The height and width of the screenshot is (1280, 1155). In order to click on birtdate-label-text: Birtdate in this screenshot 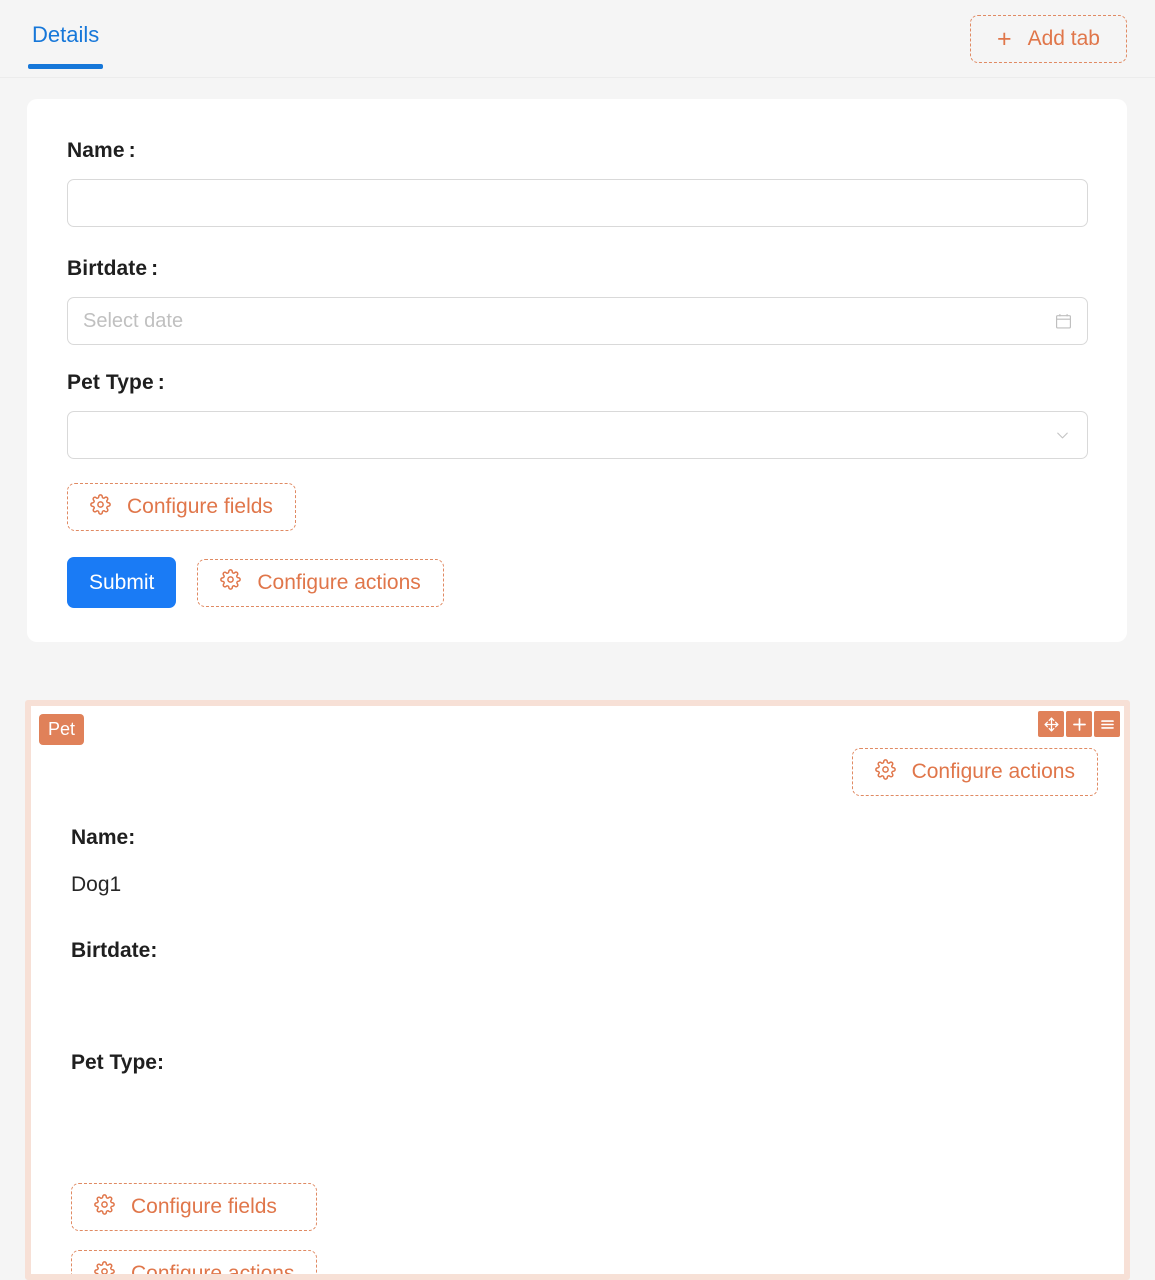, I will do `click(107, 268)`.